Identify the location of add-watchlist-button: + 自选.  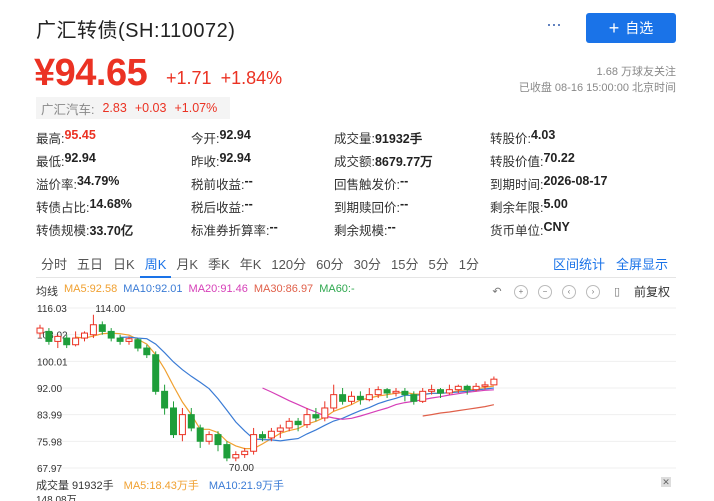
(631, 28).